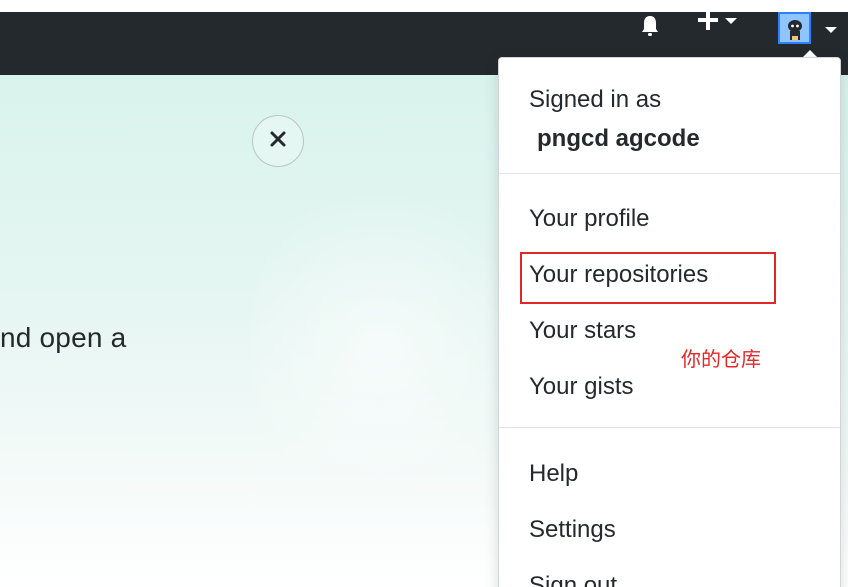  Describe the element at coordinates (589, 219) in the screenshot. I see `menu-item-your-profile: Your profile` at that location.